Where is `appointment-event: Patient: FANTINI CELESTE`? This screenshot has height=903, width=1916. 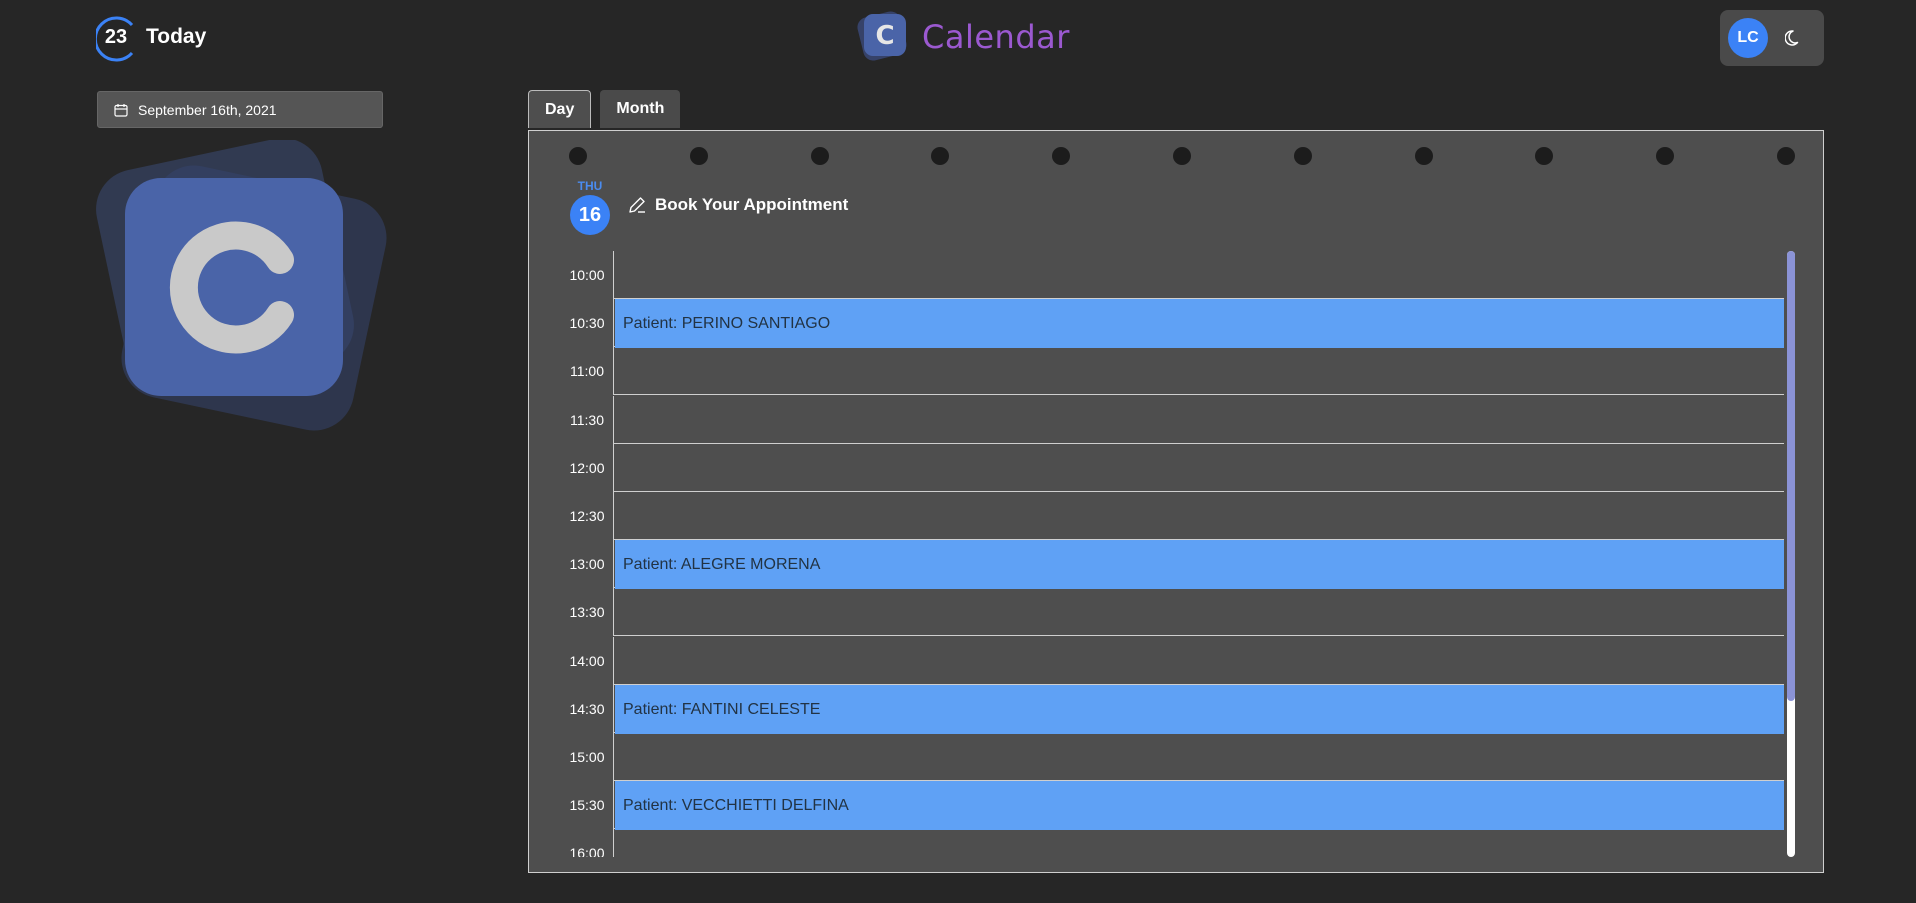 appointment-event: Patient: FANTINI CELESTE is located at coordinates (1199, 709).